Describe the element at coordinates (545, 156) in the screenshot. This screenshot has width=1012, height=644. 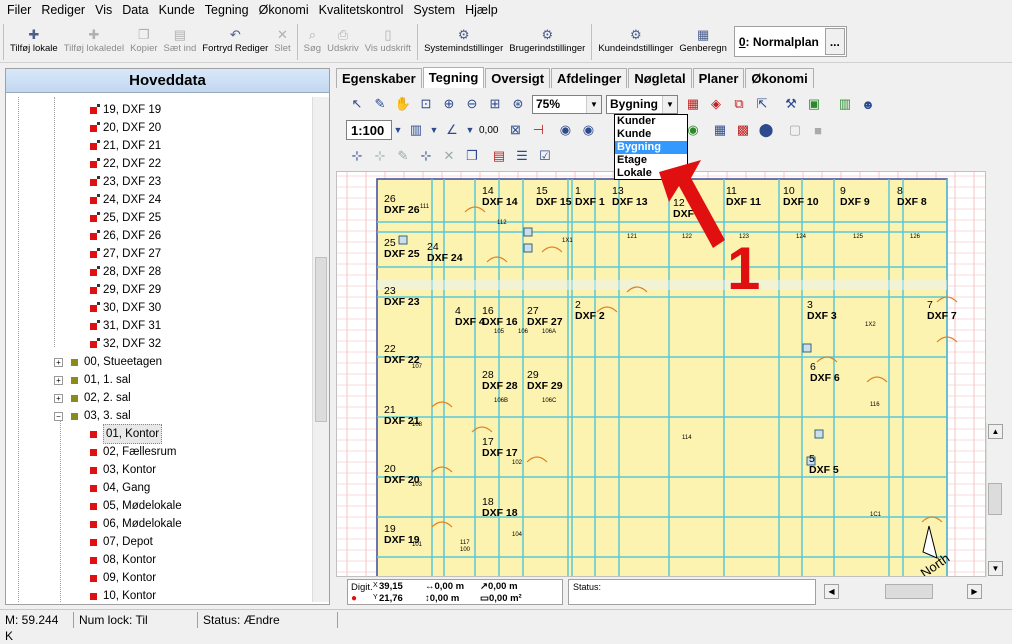
I see `checklist-icon: ☑` at that location.